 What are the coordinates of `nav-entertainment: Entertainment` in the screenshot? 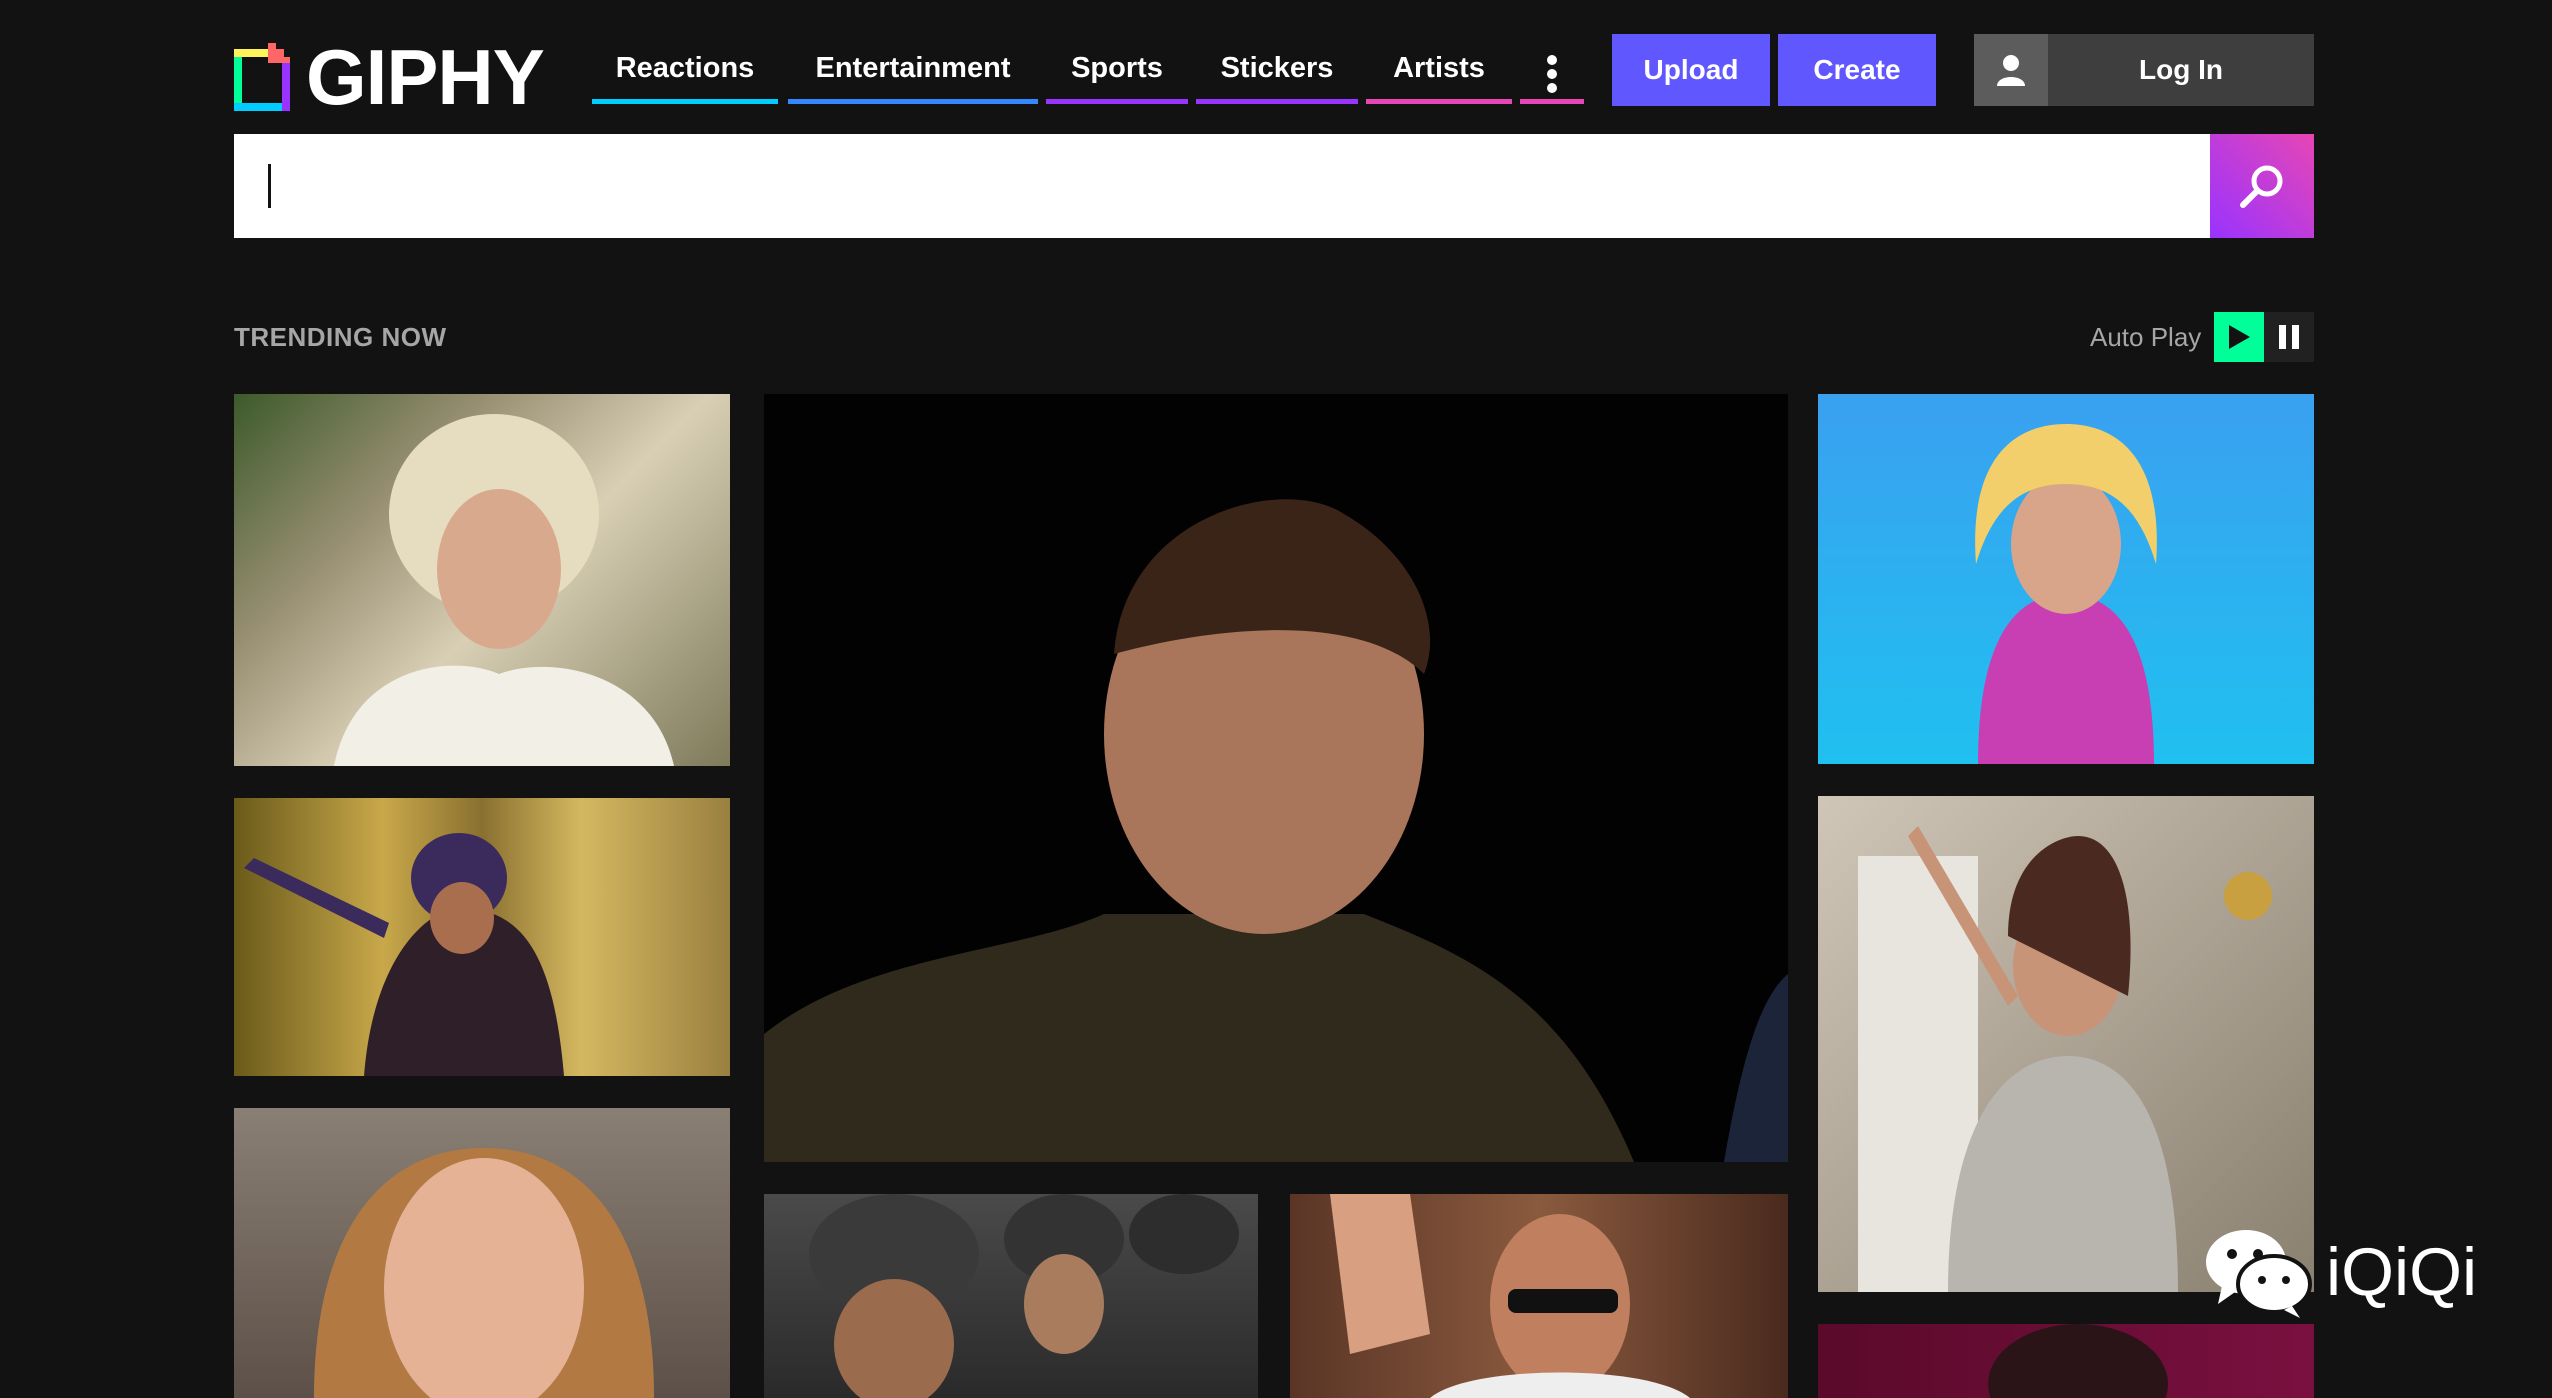 It's located at (913, 78).